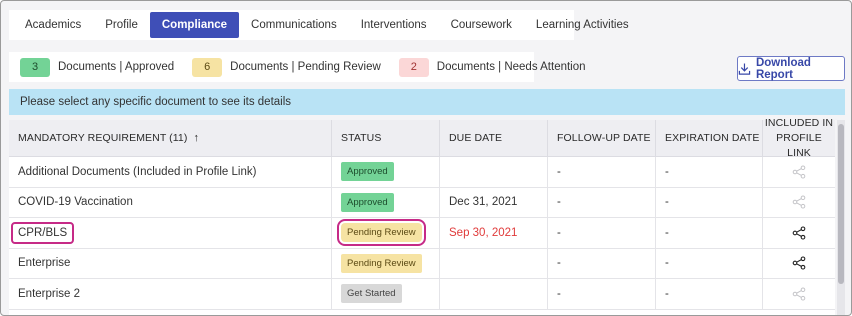 Image resolution: width=852 pixels, height=316 pixels. What do you see at coordinates (386, 138) in the screenshot?
I see `header-status: STATUS` at bounding box center [386, 138].